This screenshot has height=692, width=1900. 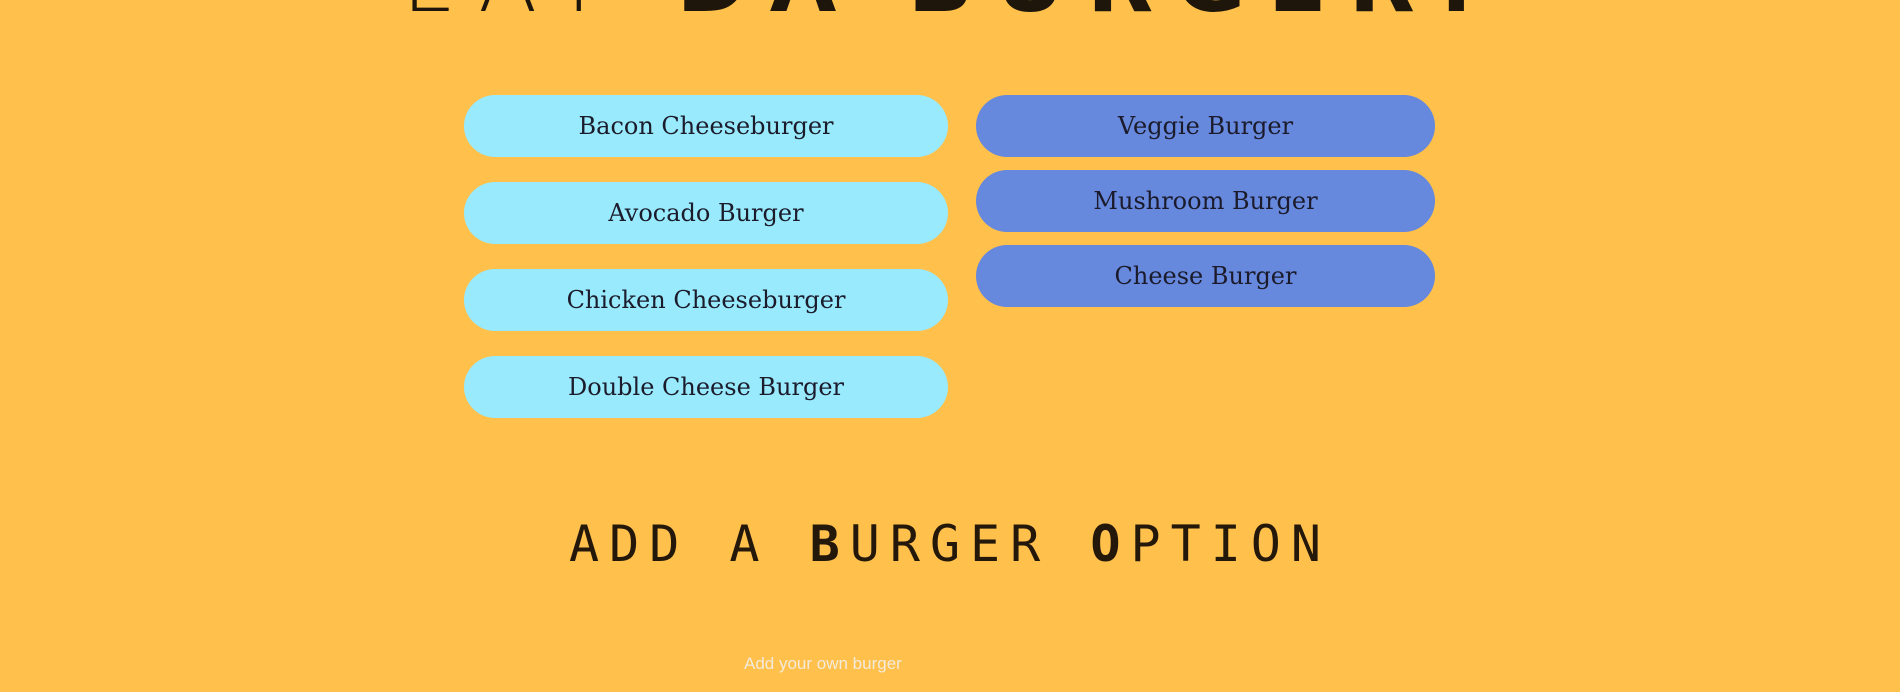 I want to click on title-word-burger: BURGER!, so click(x=1203, y=16).